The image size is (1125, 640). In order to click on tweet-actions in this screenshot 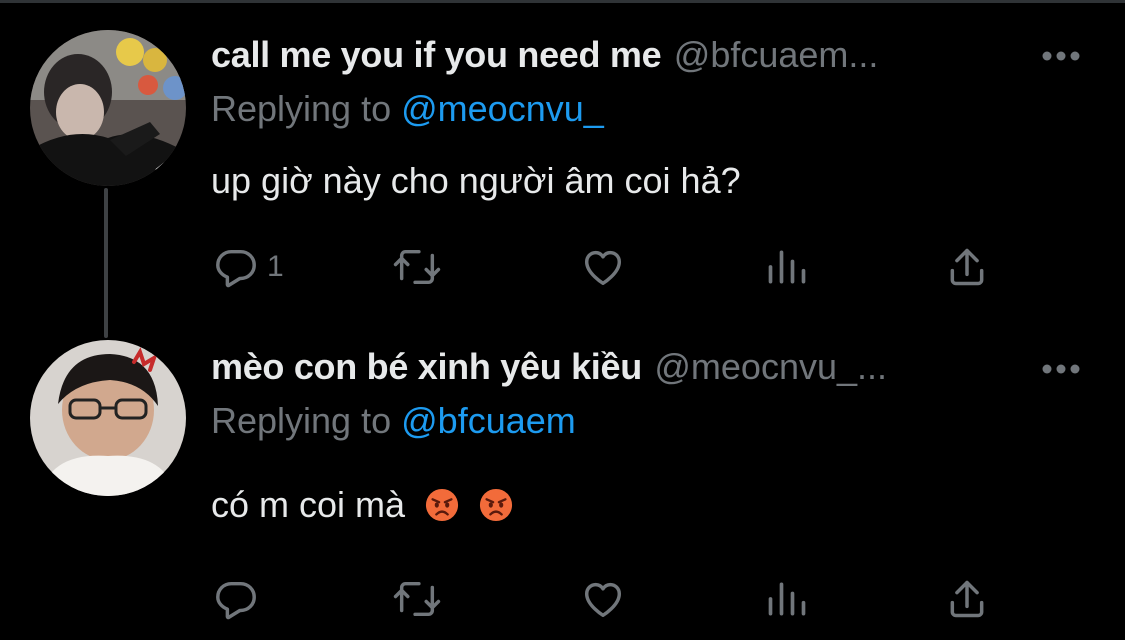, I will do `click(611, 599)`.